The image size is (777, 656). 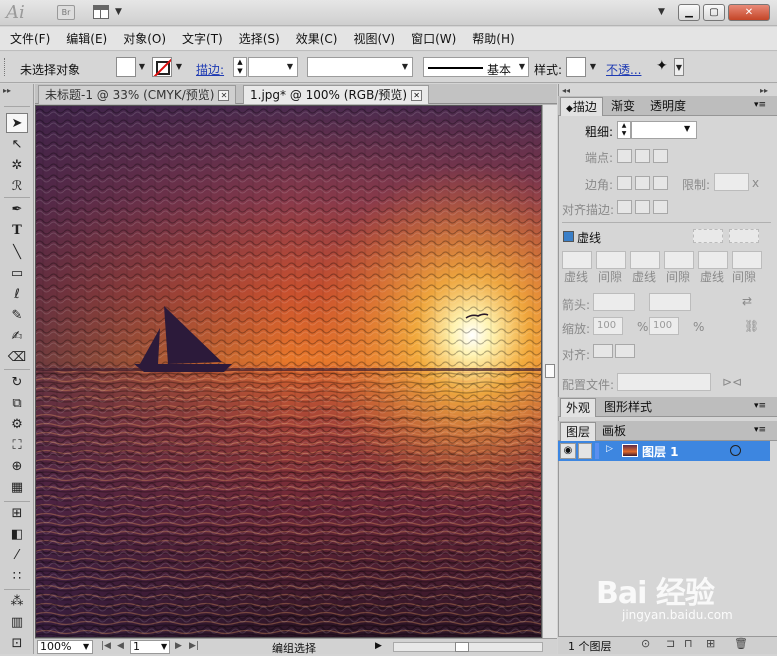 I want to click on delete-layer-icon: 🗑, so click(x=741, y=643).